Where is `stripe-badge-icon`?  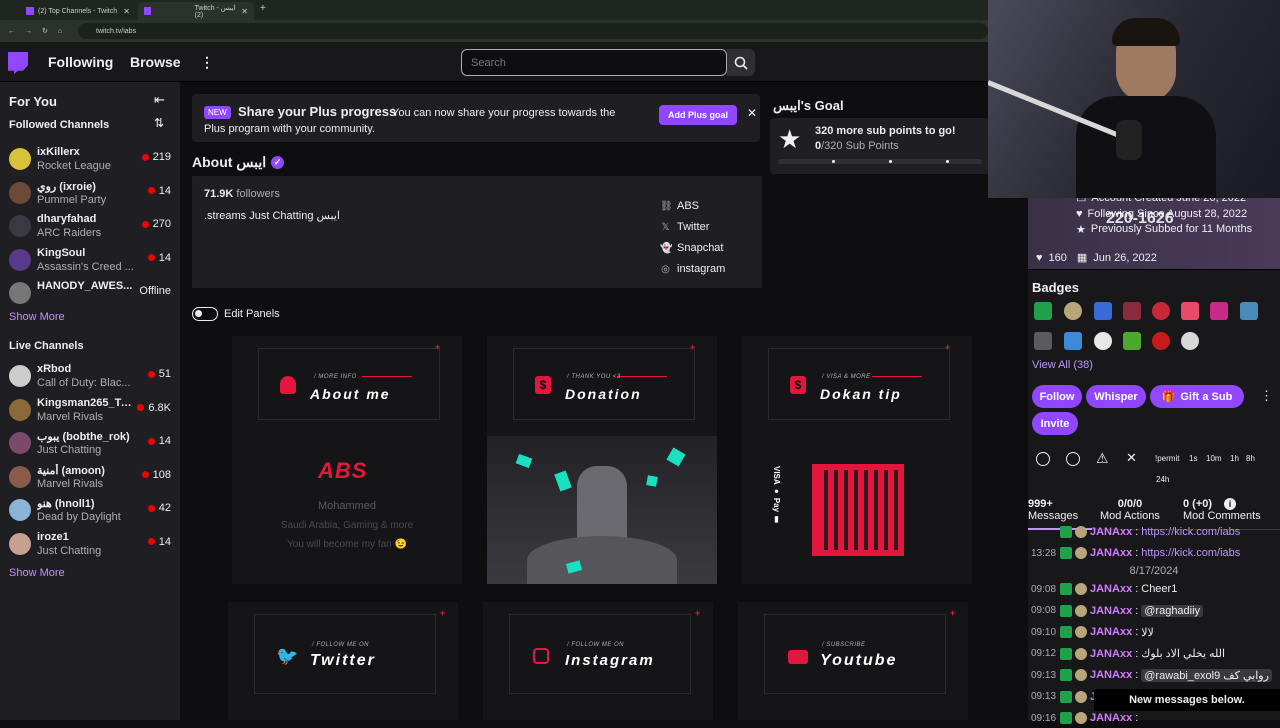 stripe-badge-icon is located at coordinates (1043, 341).